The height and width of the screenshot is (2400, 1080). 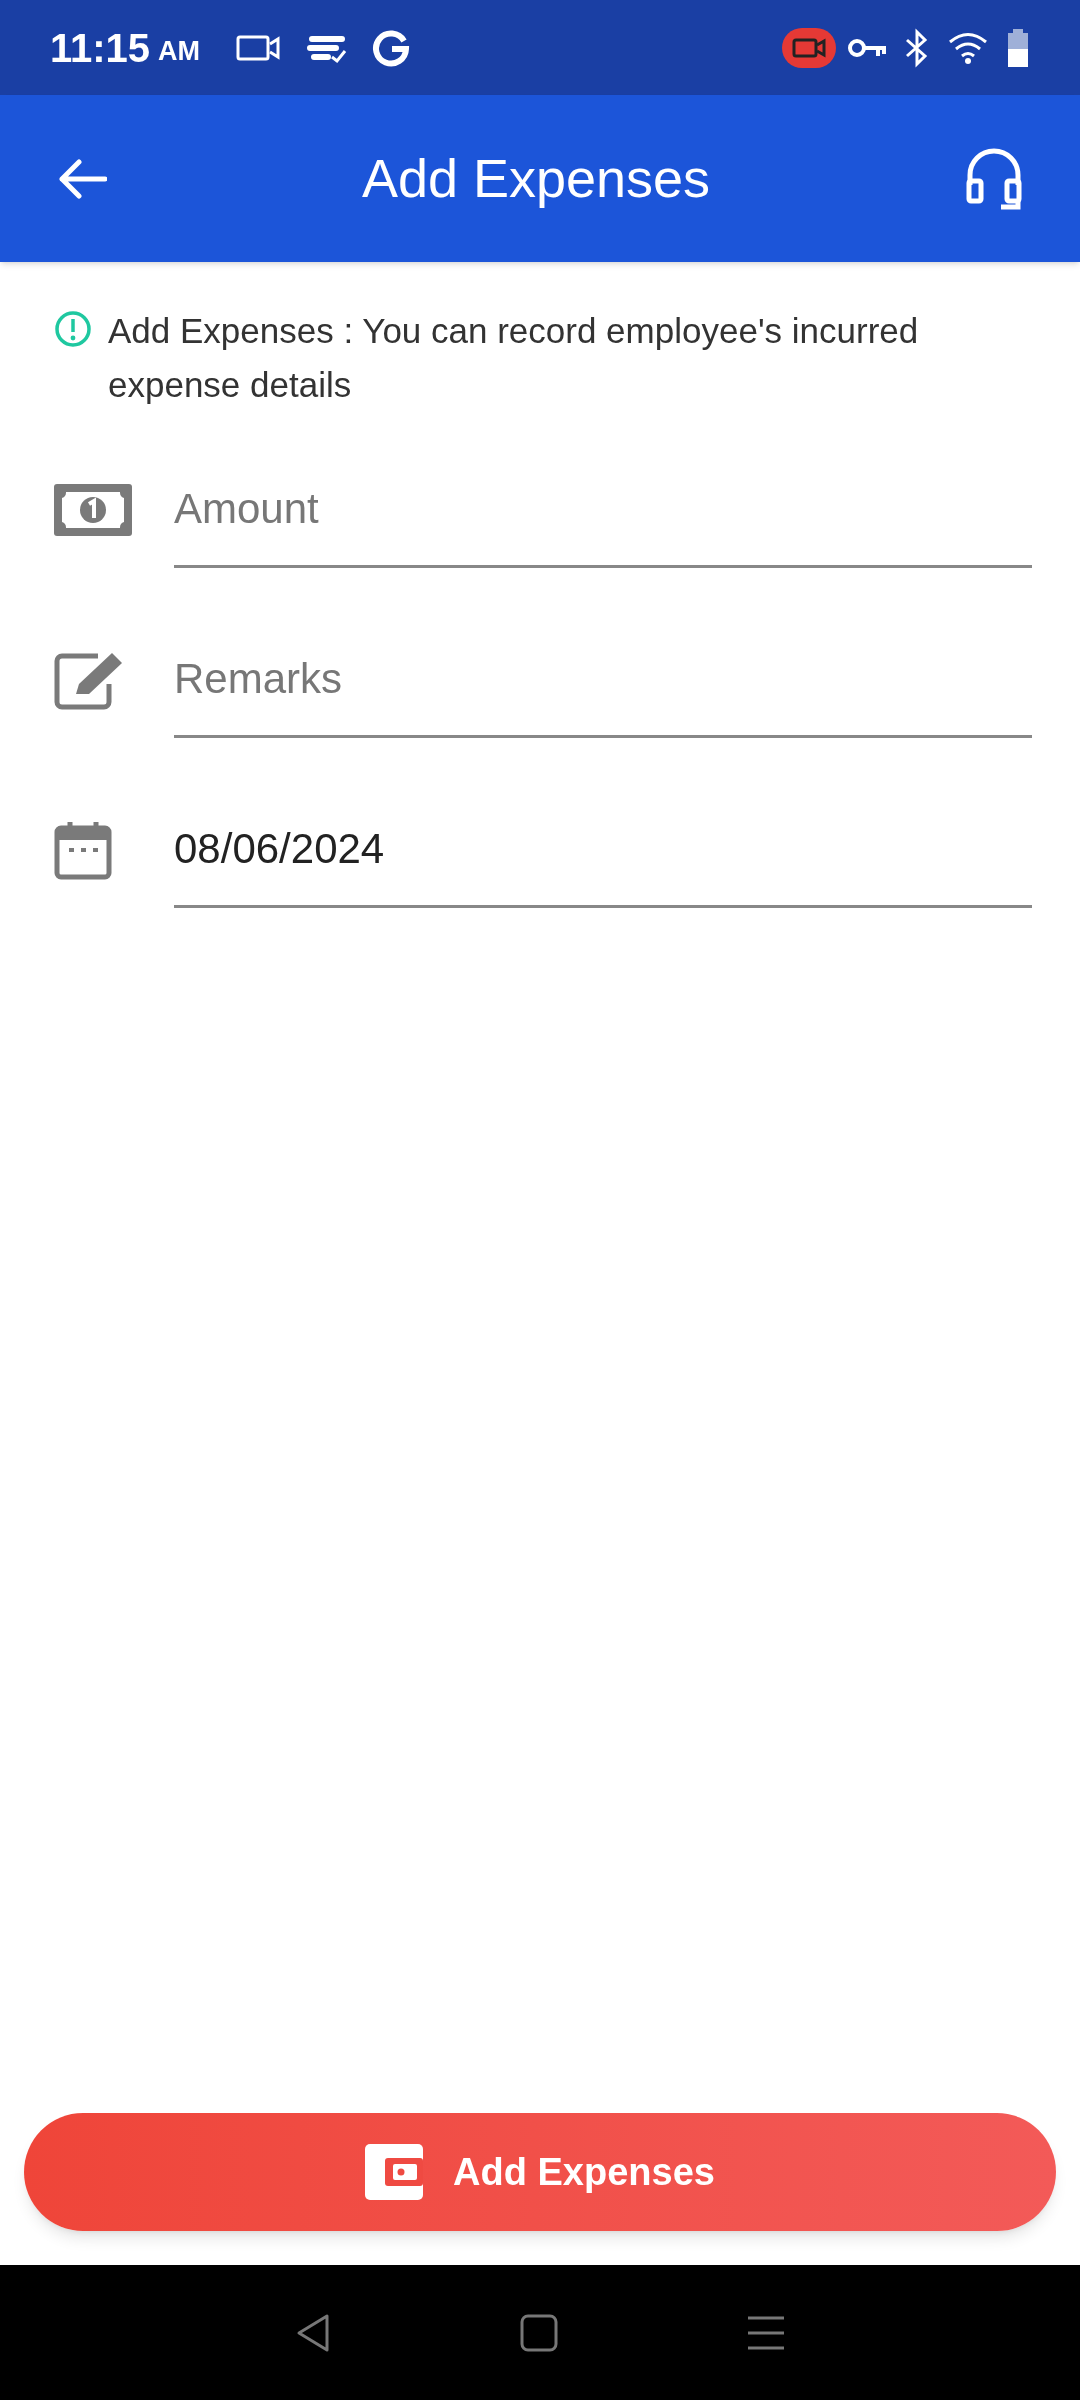 I want to click on nav-home-icon, so click(x=539, y=2332).